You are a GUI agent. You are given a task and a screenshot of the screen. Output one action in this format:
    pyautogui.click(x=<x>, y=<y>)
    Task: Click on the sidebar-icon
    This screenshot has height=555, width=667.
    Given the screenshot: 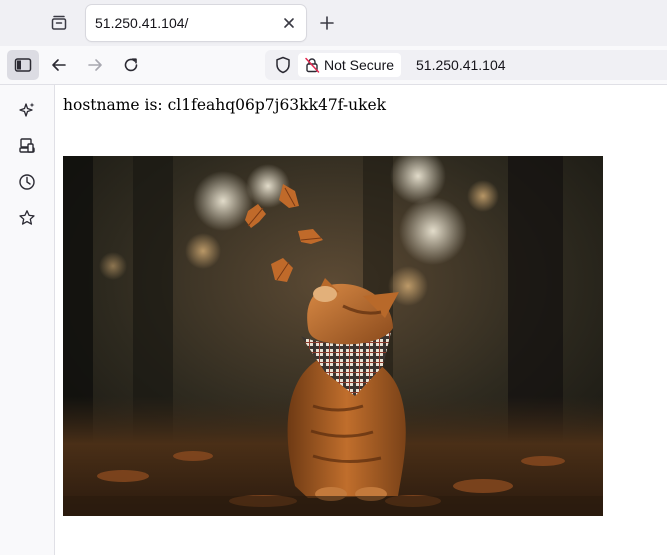 What is the action you would take?
    pyautogui.click(x=23, y=65)
    